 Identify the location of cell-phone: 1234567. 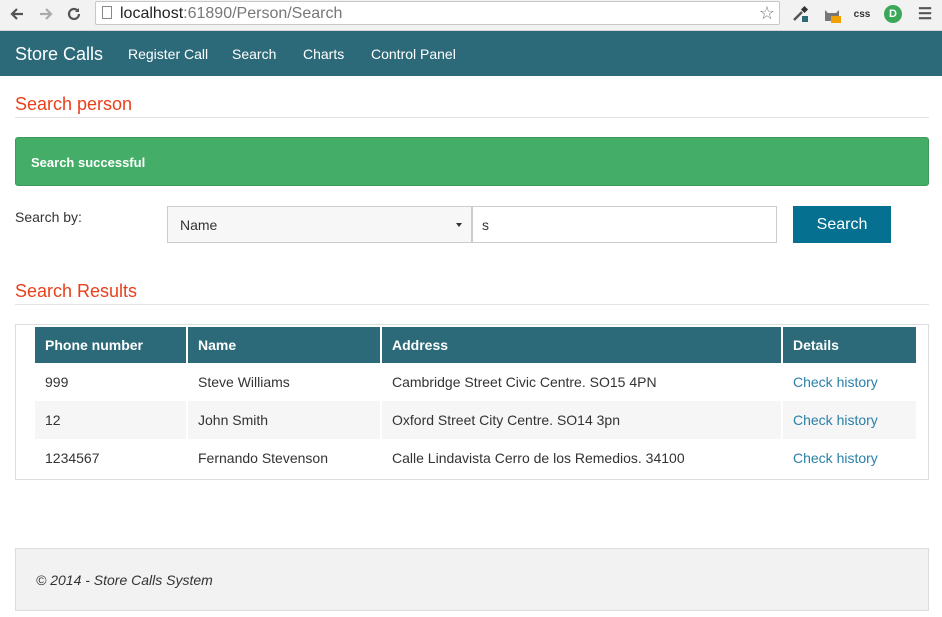
(72, 458).